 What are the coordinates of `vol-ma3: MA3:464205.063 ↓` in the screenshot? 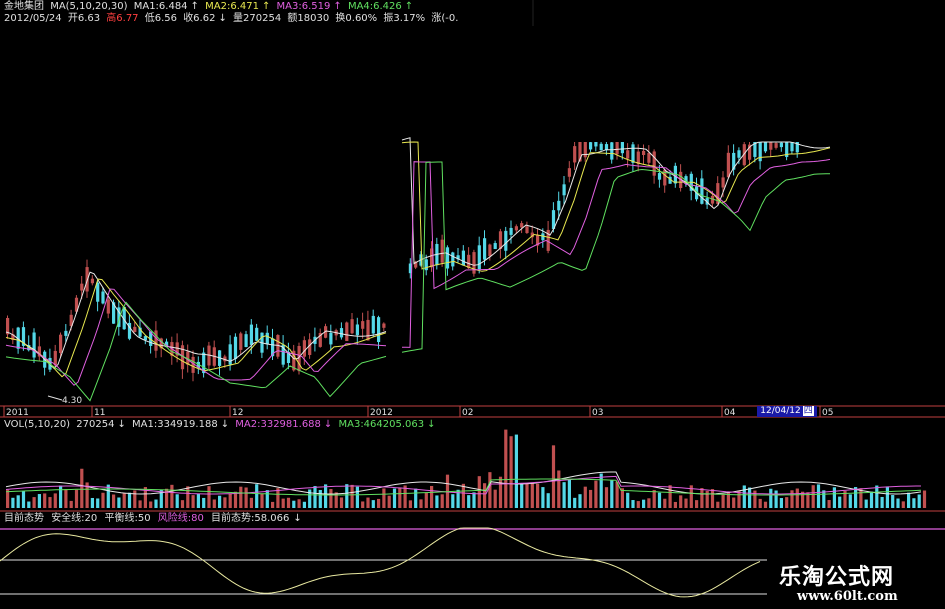 It's located at (386, 424).